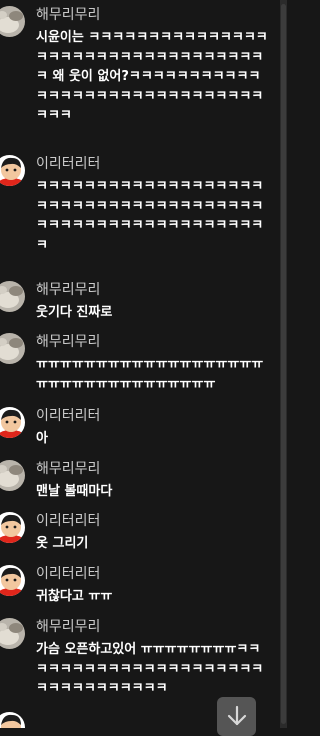 The height and width of the screenshot is (736, 320). What do you see at coordinates (42, 438) in the screenshot?
I see `message-text: 아` at bounding box center [42, 438].